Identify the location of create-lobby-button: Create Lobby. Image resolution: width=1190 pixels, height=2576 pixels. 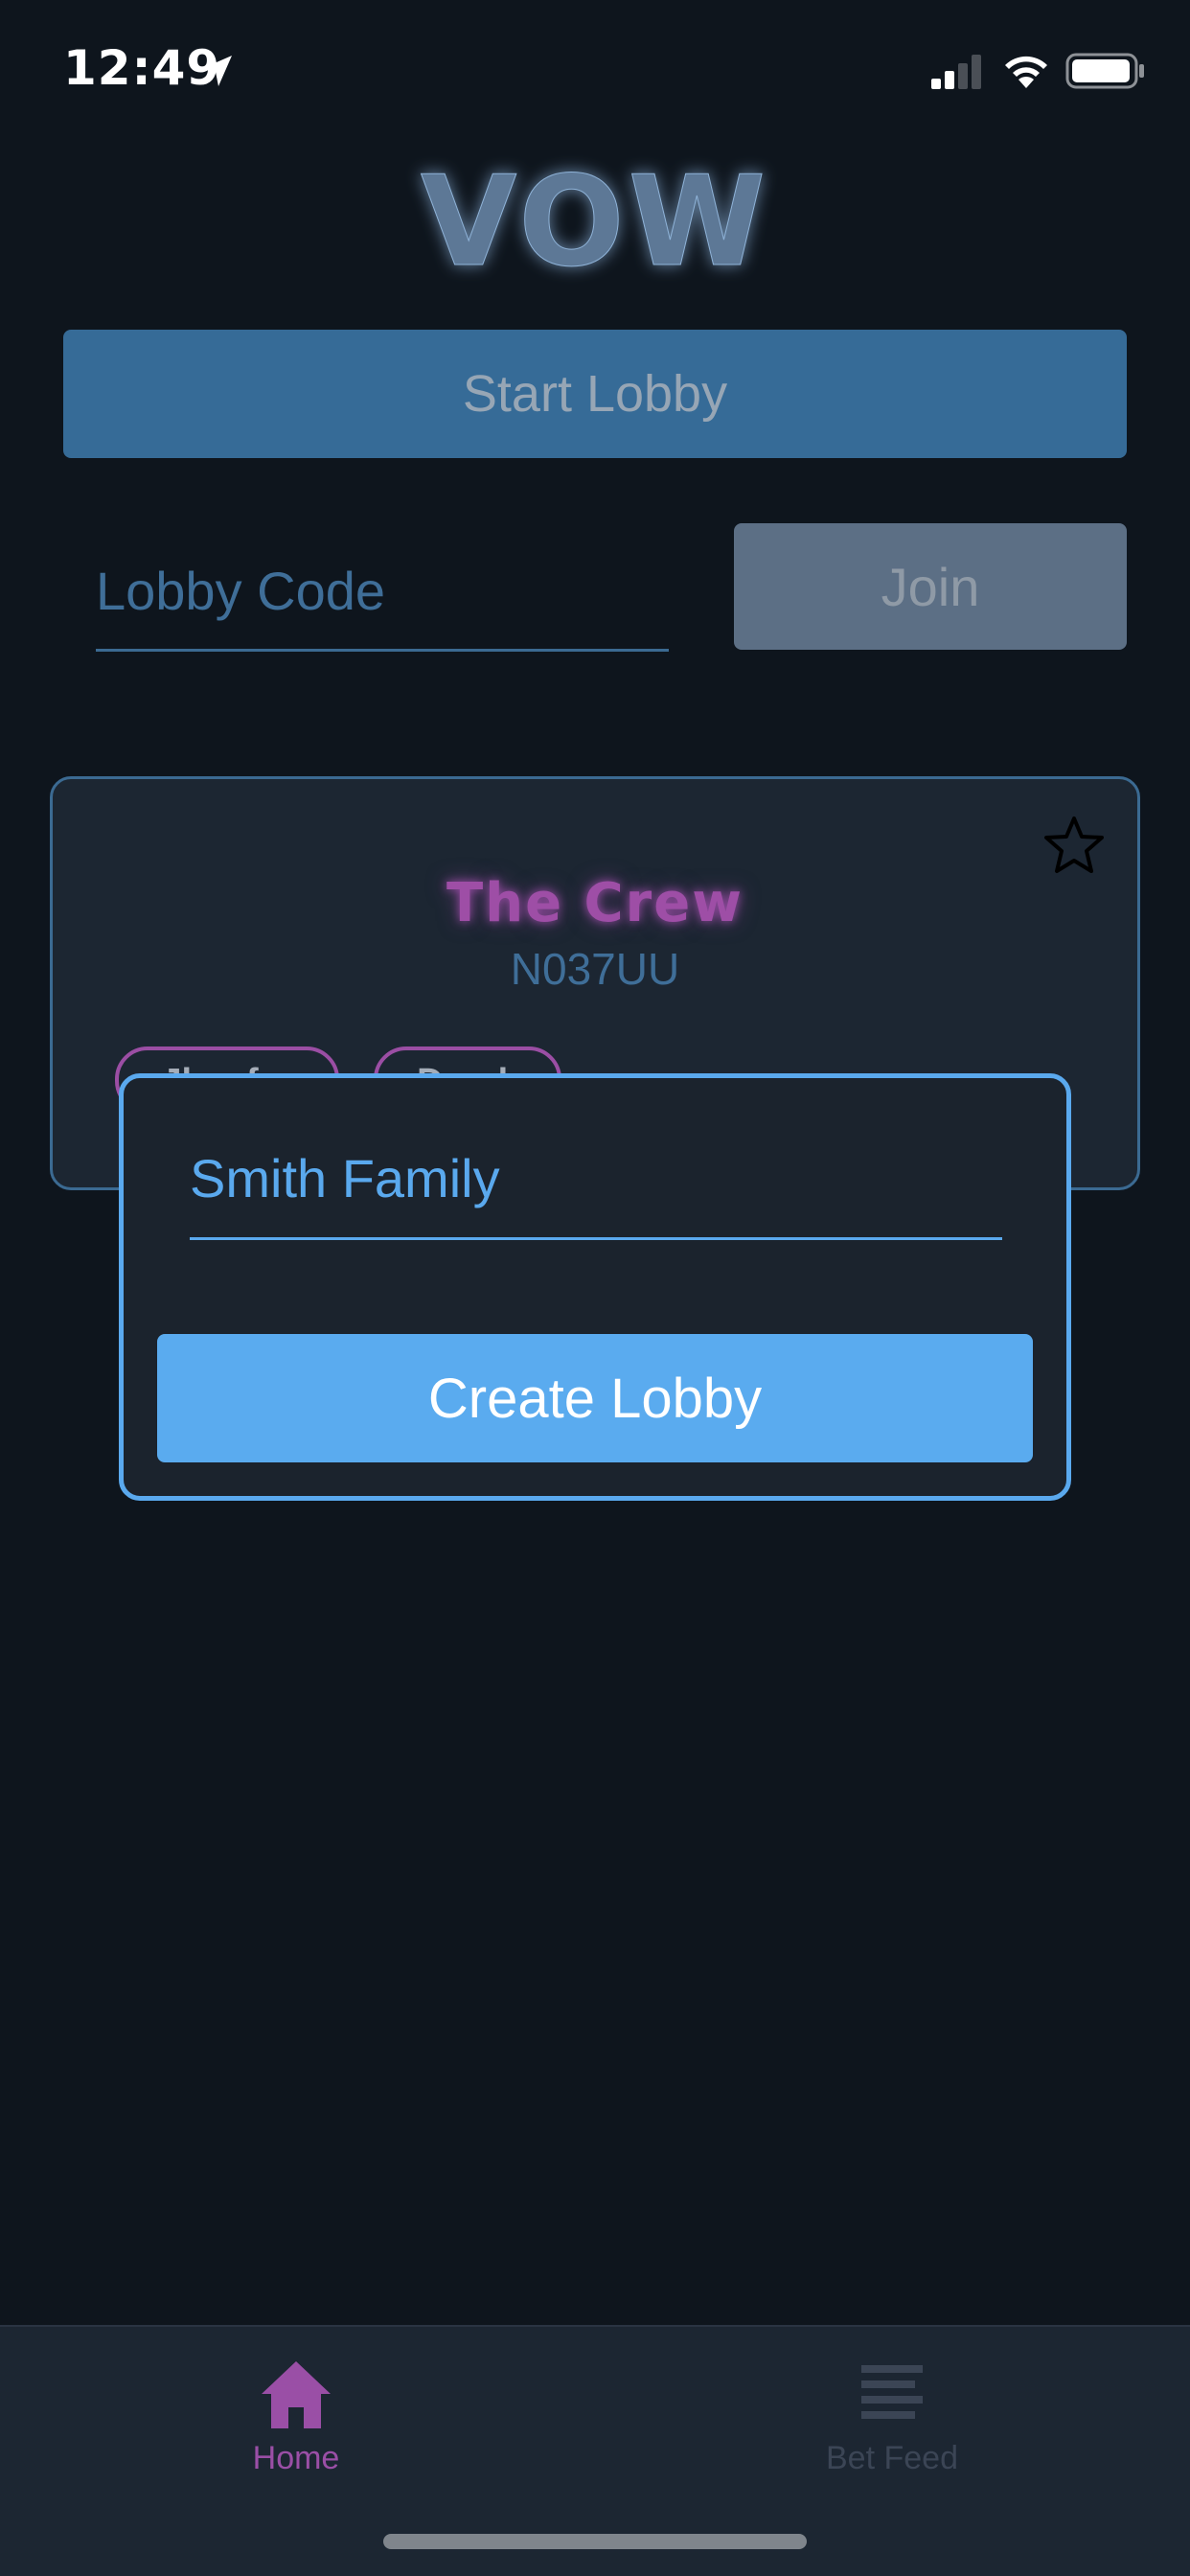
(595, 1398).